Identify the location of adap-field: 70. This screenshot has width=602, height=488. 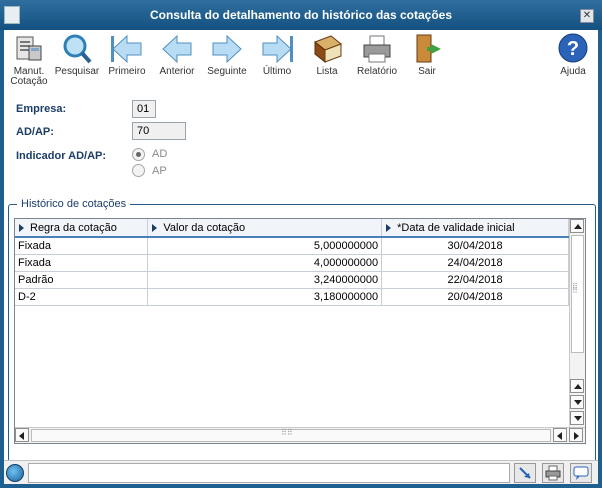
(159, 131).